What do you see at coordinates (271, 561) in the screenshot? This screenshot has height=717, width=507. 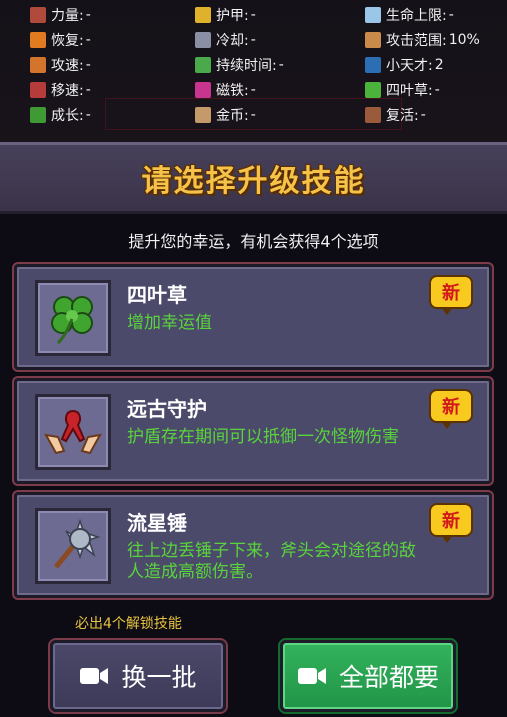 I see `skill-description: 往上边丢锤子下来，斧头会对途径的敌人造成高额伤害。` at bounding box center [271, 561].